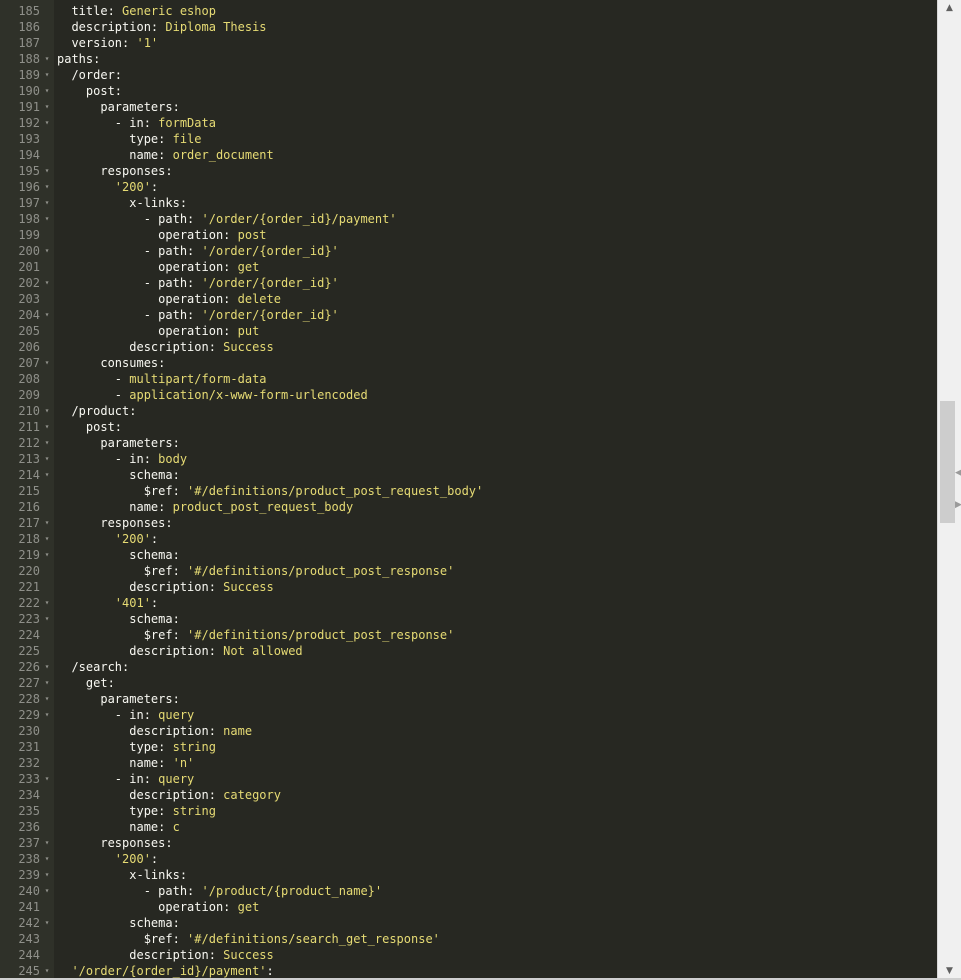 The image size is (961, 980). Describe the element at coordinates (470, 235) in the screenshot. I see `code-line: 199 operation: post` at that location.